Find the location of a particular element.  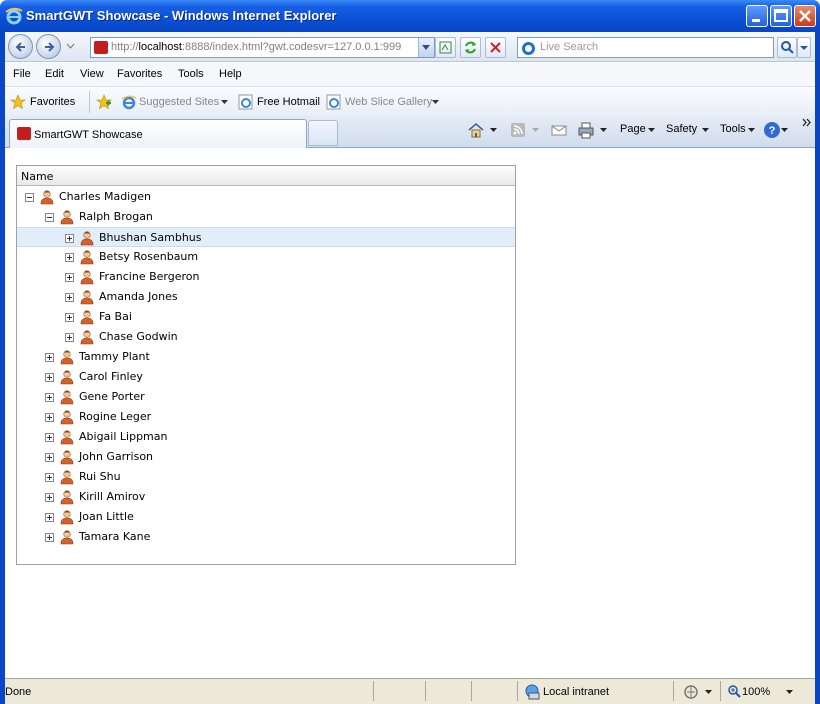

tree-row: Fa Bai is located at coordinates (266, 317).